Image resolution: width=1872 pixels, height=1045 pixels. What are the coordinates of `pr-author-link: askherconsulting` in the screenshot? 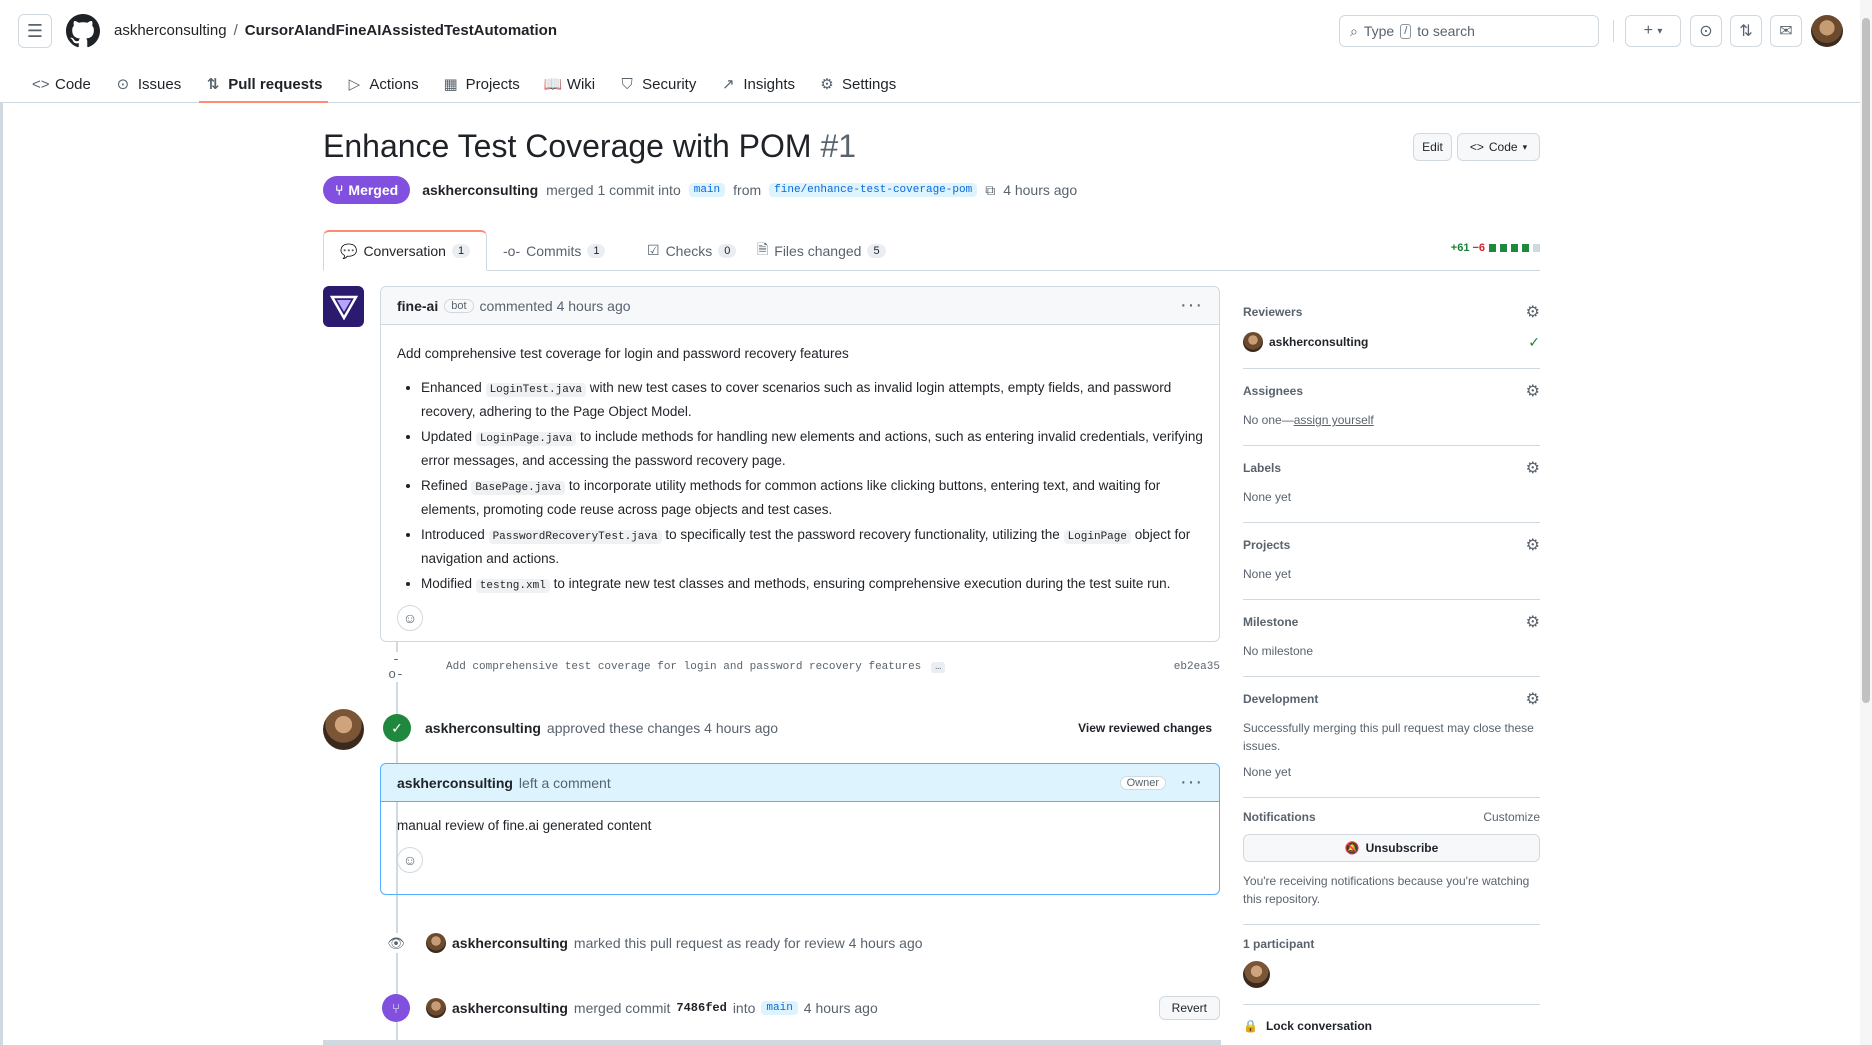 It's located at (480, 190).